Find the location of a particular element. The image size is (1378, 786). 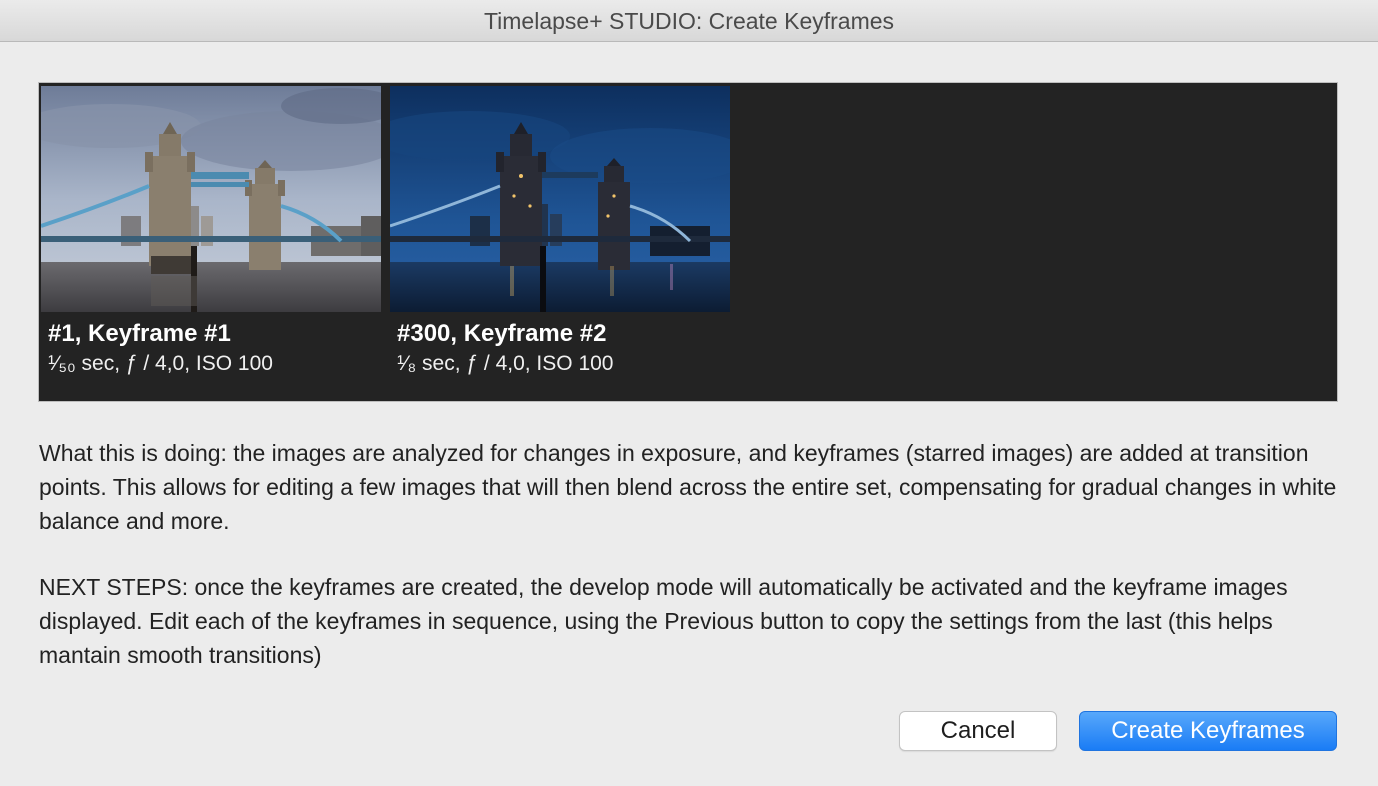

keyframe-1-title: #1, Keyframe #1 is located at coordinates (139, 333).